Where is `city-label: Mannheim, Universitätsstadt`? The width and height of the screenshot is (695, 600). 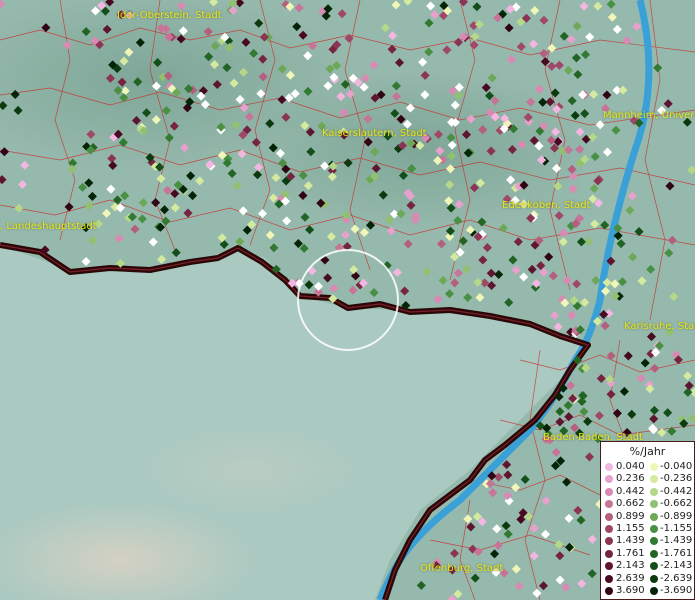
city-label: Mannheim, Universitätsstadt is located at coordinates (649, 115).